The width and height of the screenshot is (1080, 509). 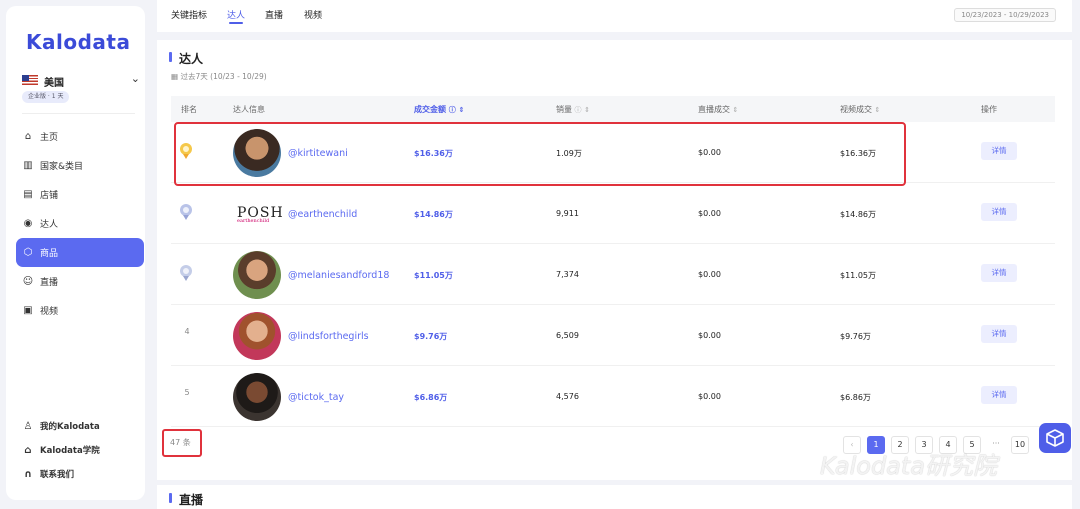 What do you see at coordinates (567, 213) in the screenshot?
I see `sales-value: 9,911` at bounding box center [567, 213].